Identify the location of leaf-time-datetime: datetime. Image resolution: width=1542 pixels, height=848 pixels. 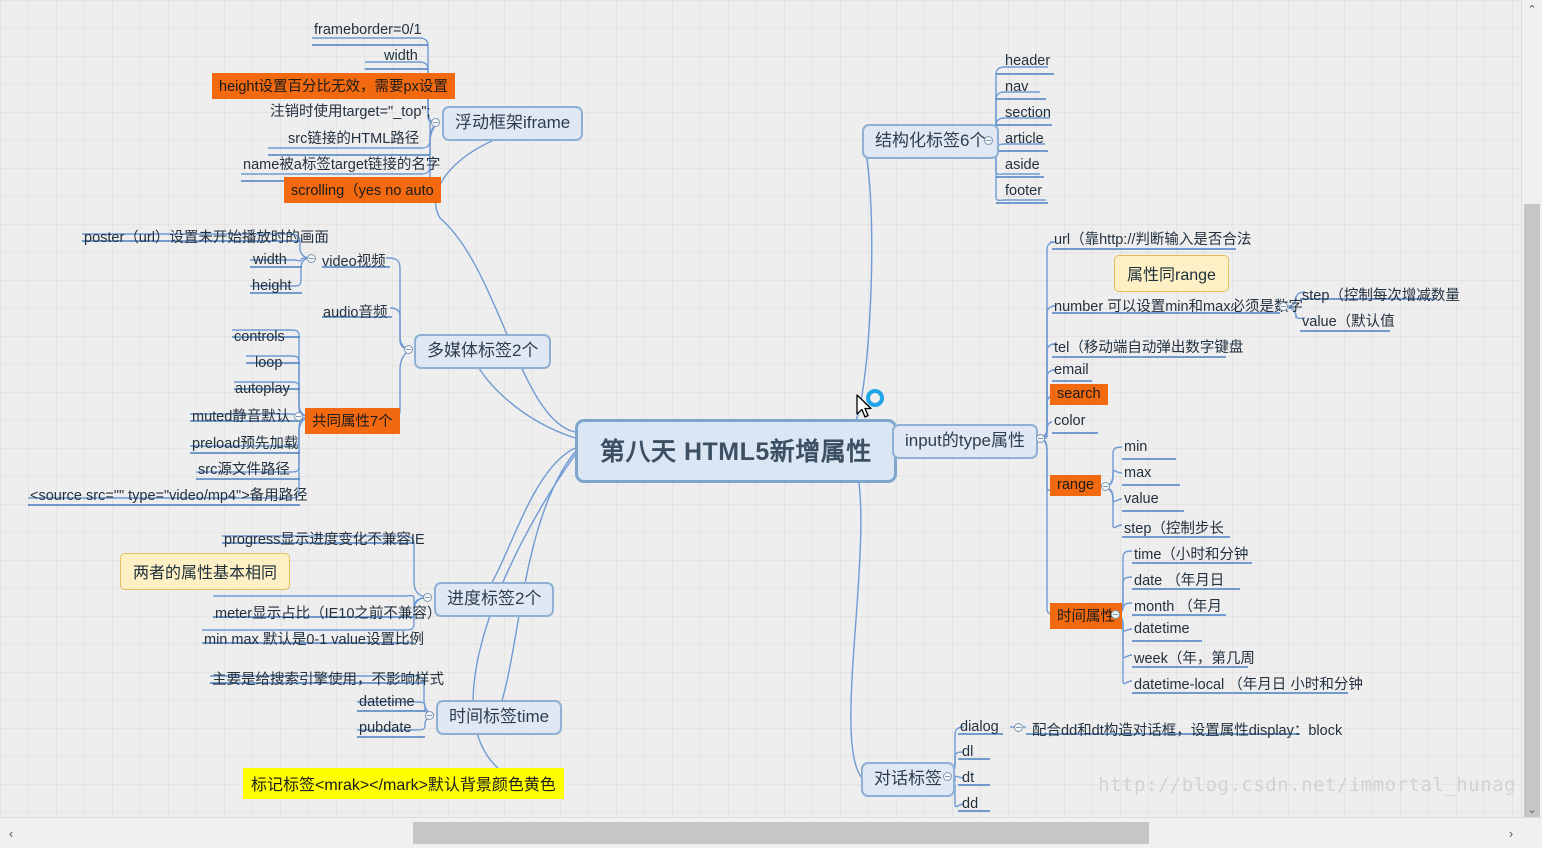
(387, 703).